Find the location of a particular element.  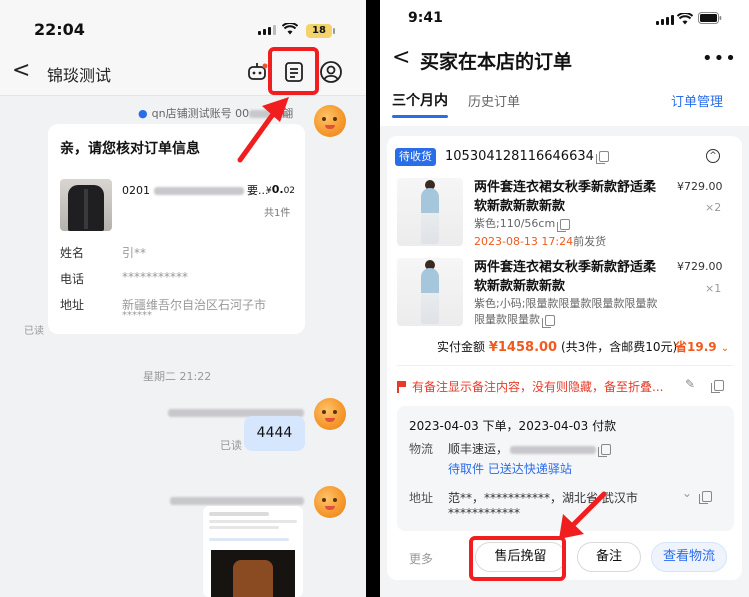

paid-label: 实付金额 is located at coordinates (461, 347).